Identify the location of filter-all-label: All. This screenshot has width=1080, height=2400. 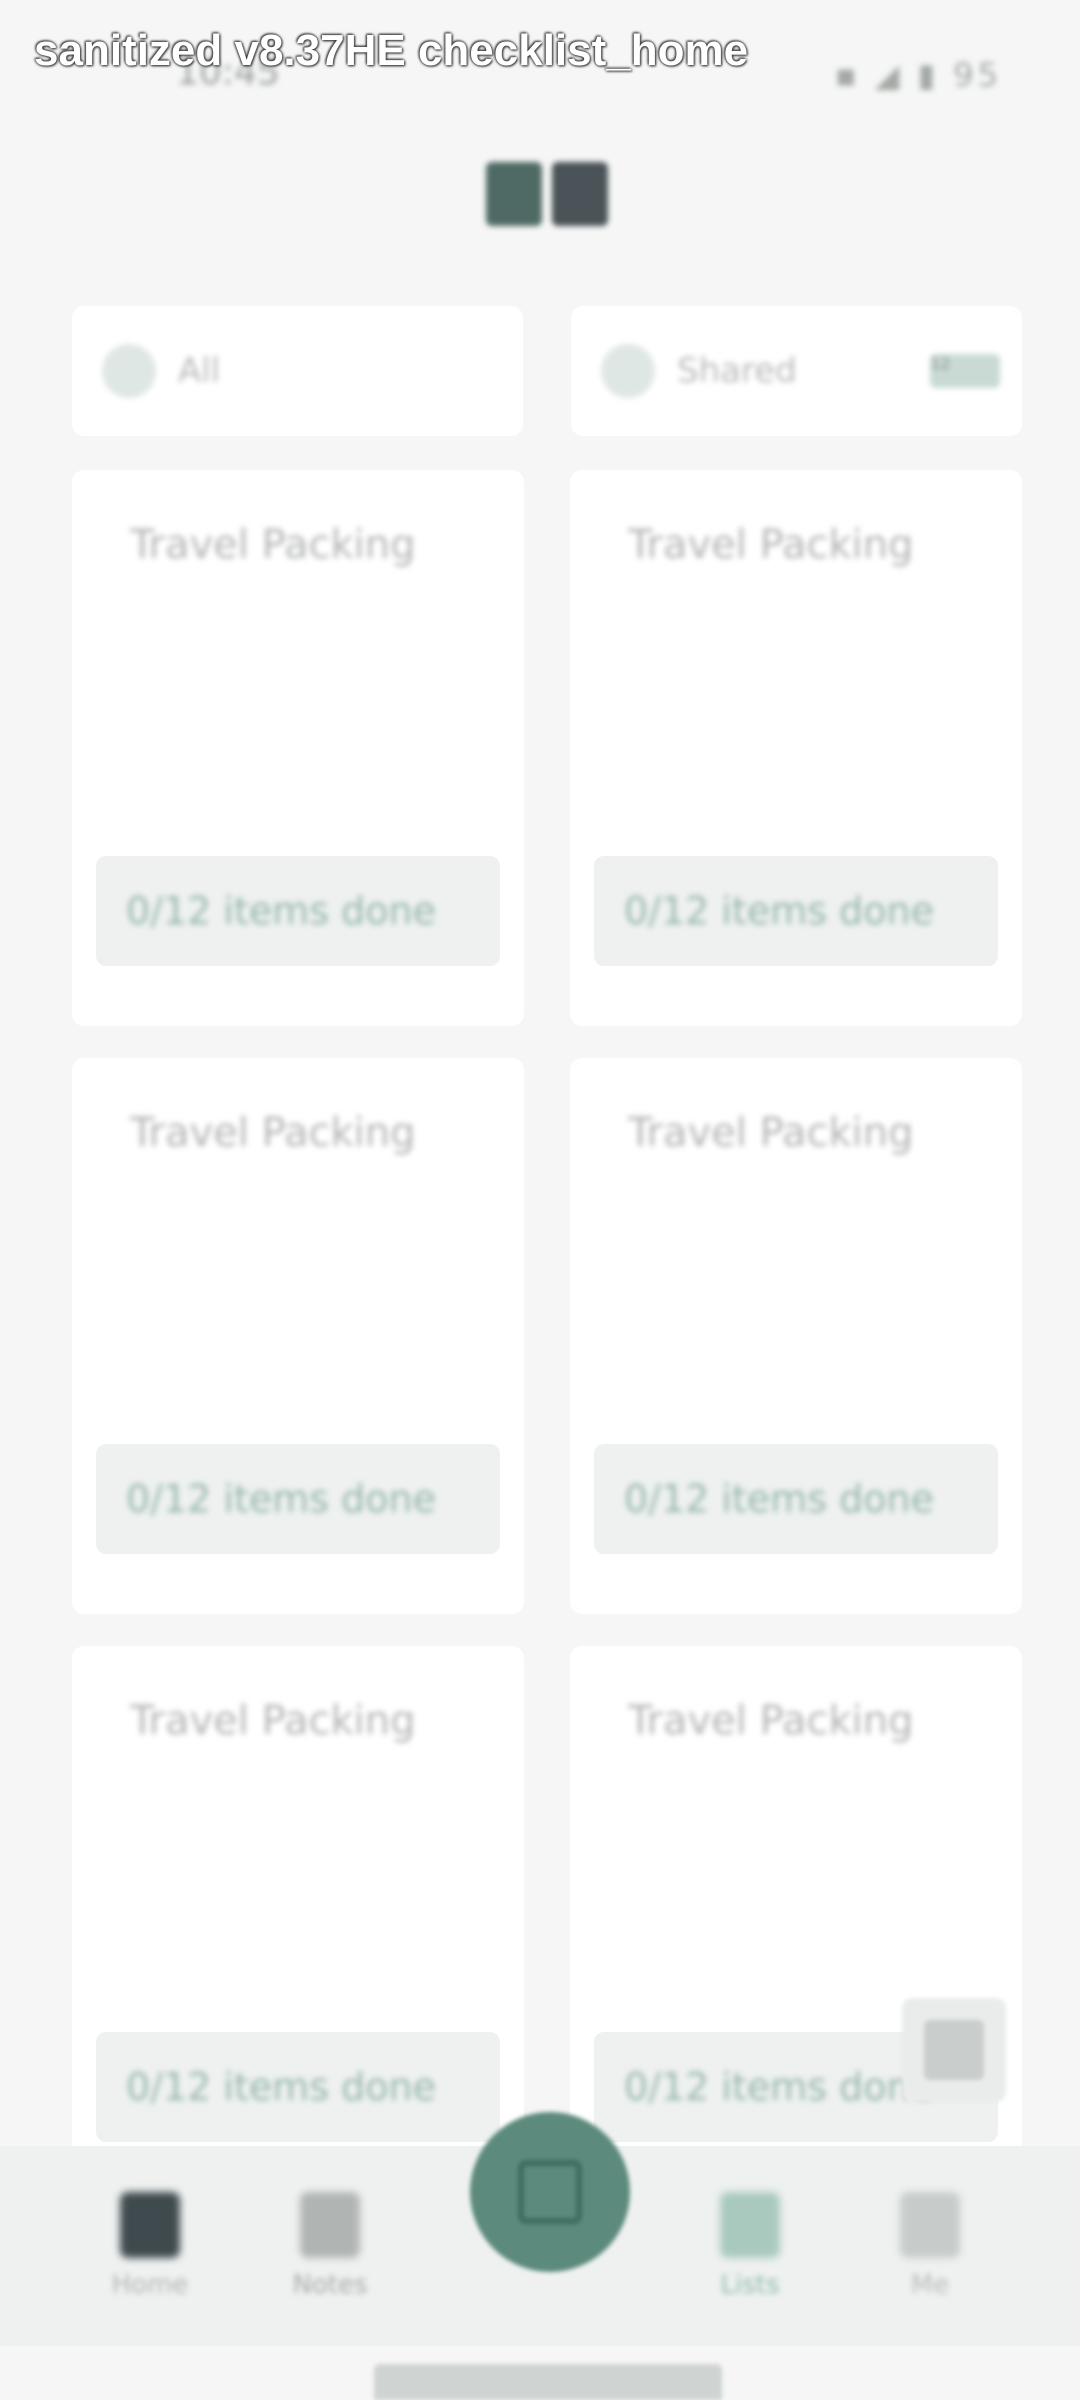
(199, 371).